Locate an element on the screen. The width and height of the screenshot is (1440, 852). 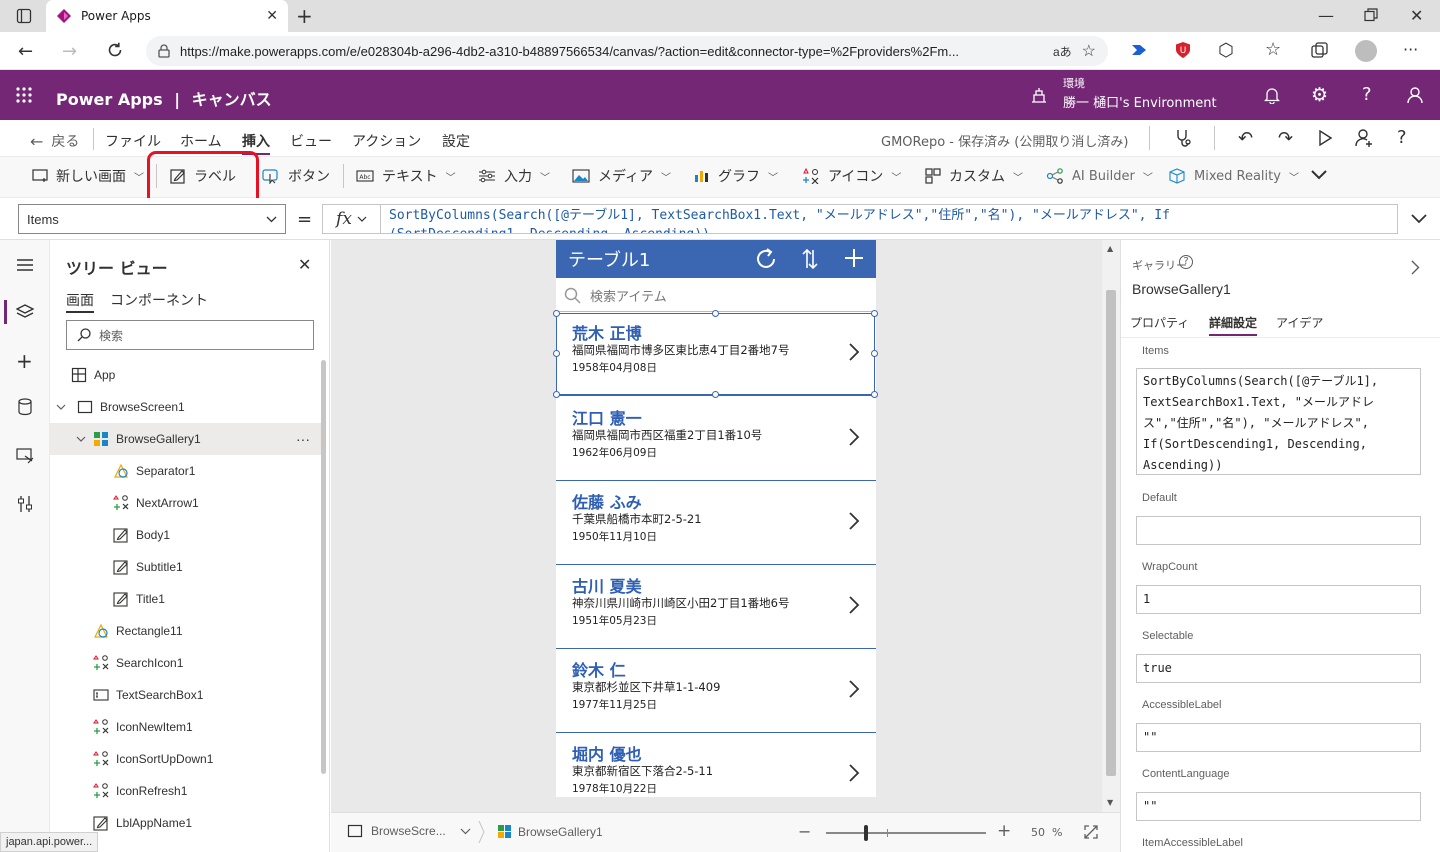
input-button: 入力 ﹀ is located at coordinates (514, 176).